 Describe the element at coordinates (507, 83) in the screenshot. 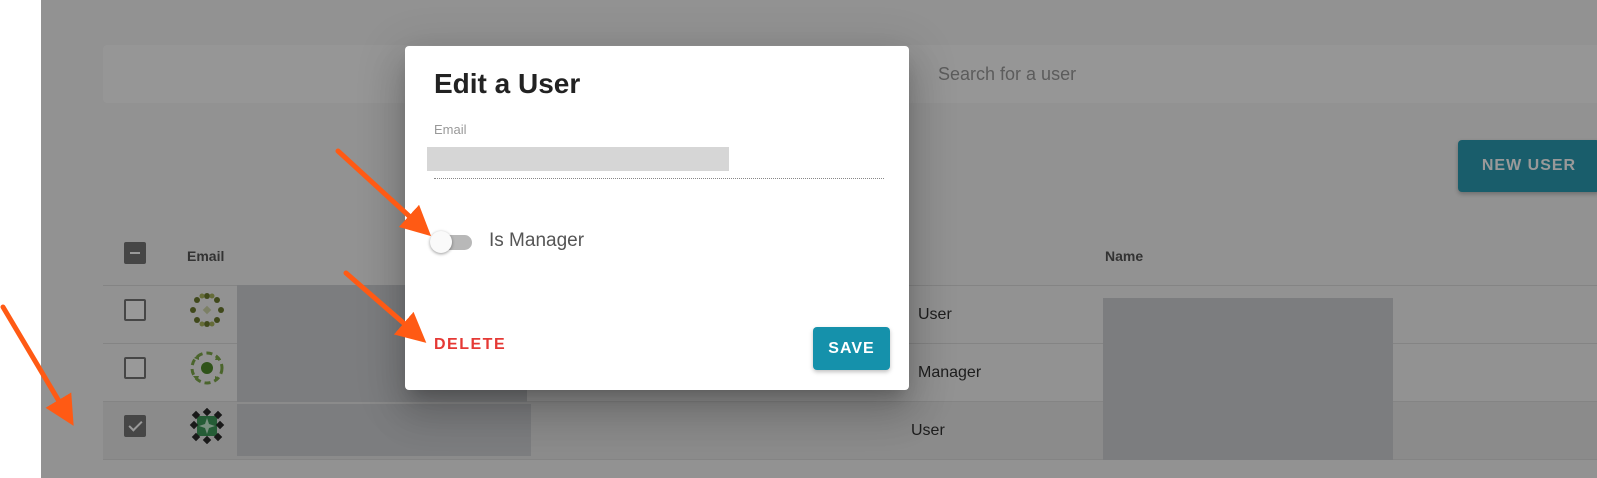

I see `dialog-title: Edit a User` at that location.